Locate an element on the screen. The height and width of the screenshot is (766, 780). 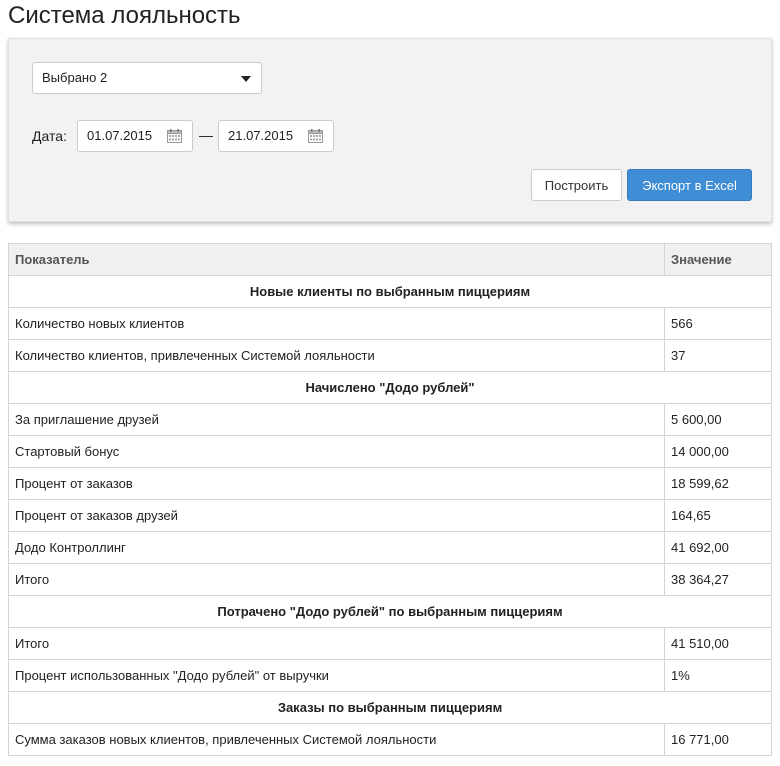
table-row: Стартовый бонус 14 000,00 is located at coordinates (390, 451).